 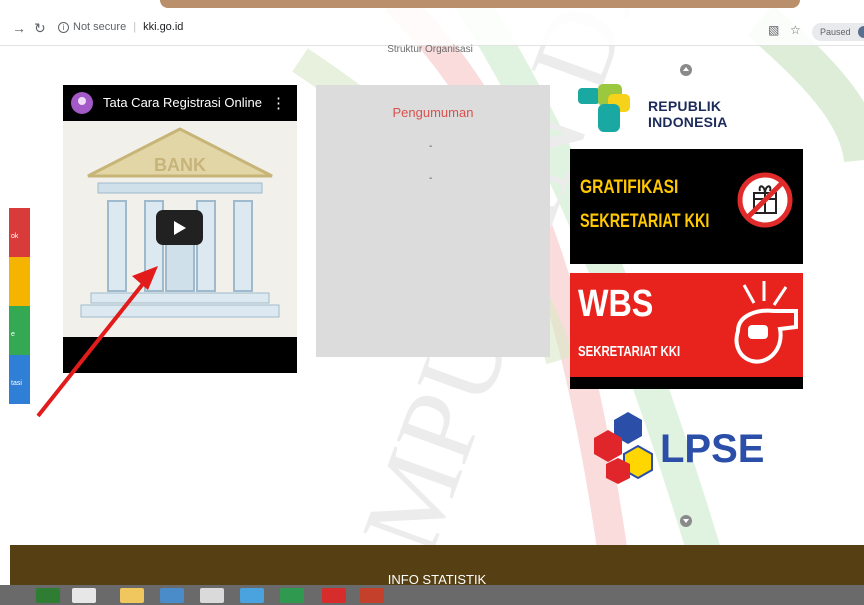 I want to click on excel-icon, so click(x=48, y=595).